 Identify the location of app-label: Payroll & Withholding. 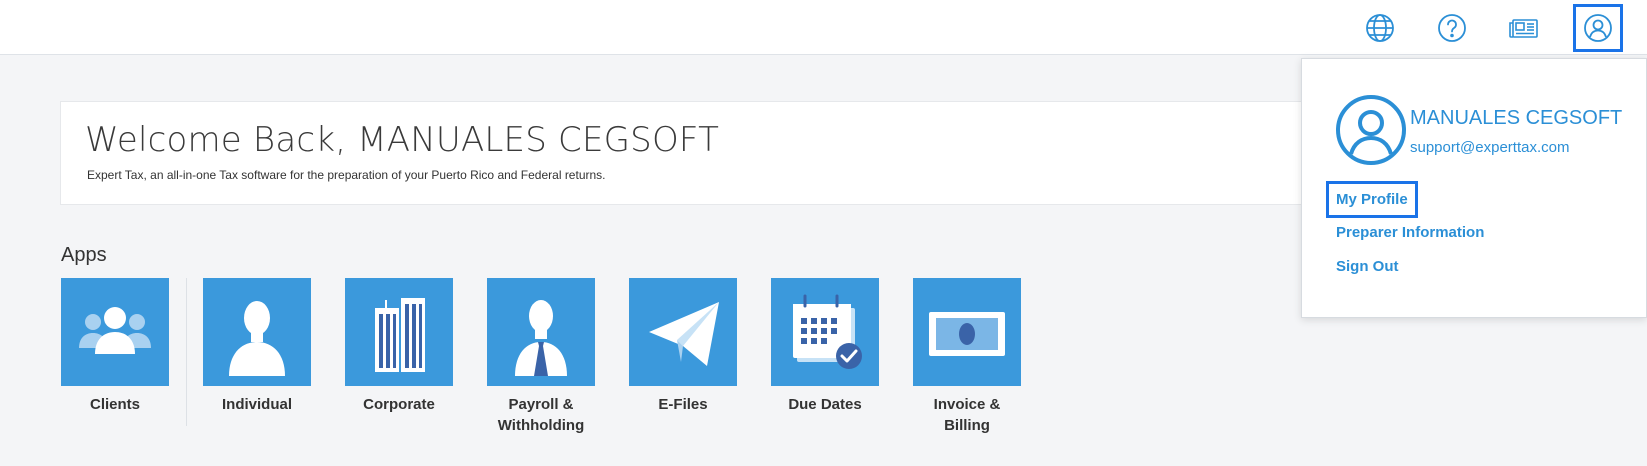
(541, 415).